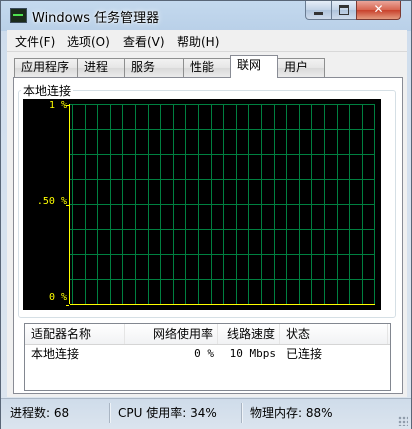 The height and width of the screenshot is (429, 412). Describe the element at coordinates (204, 353) in the screenshot. I see `adapter-usage: 0 %` at that location.